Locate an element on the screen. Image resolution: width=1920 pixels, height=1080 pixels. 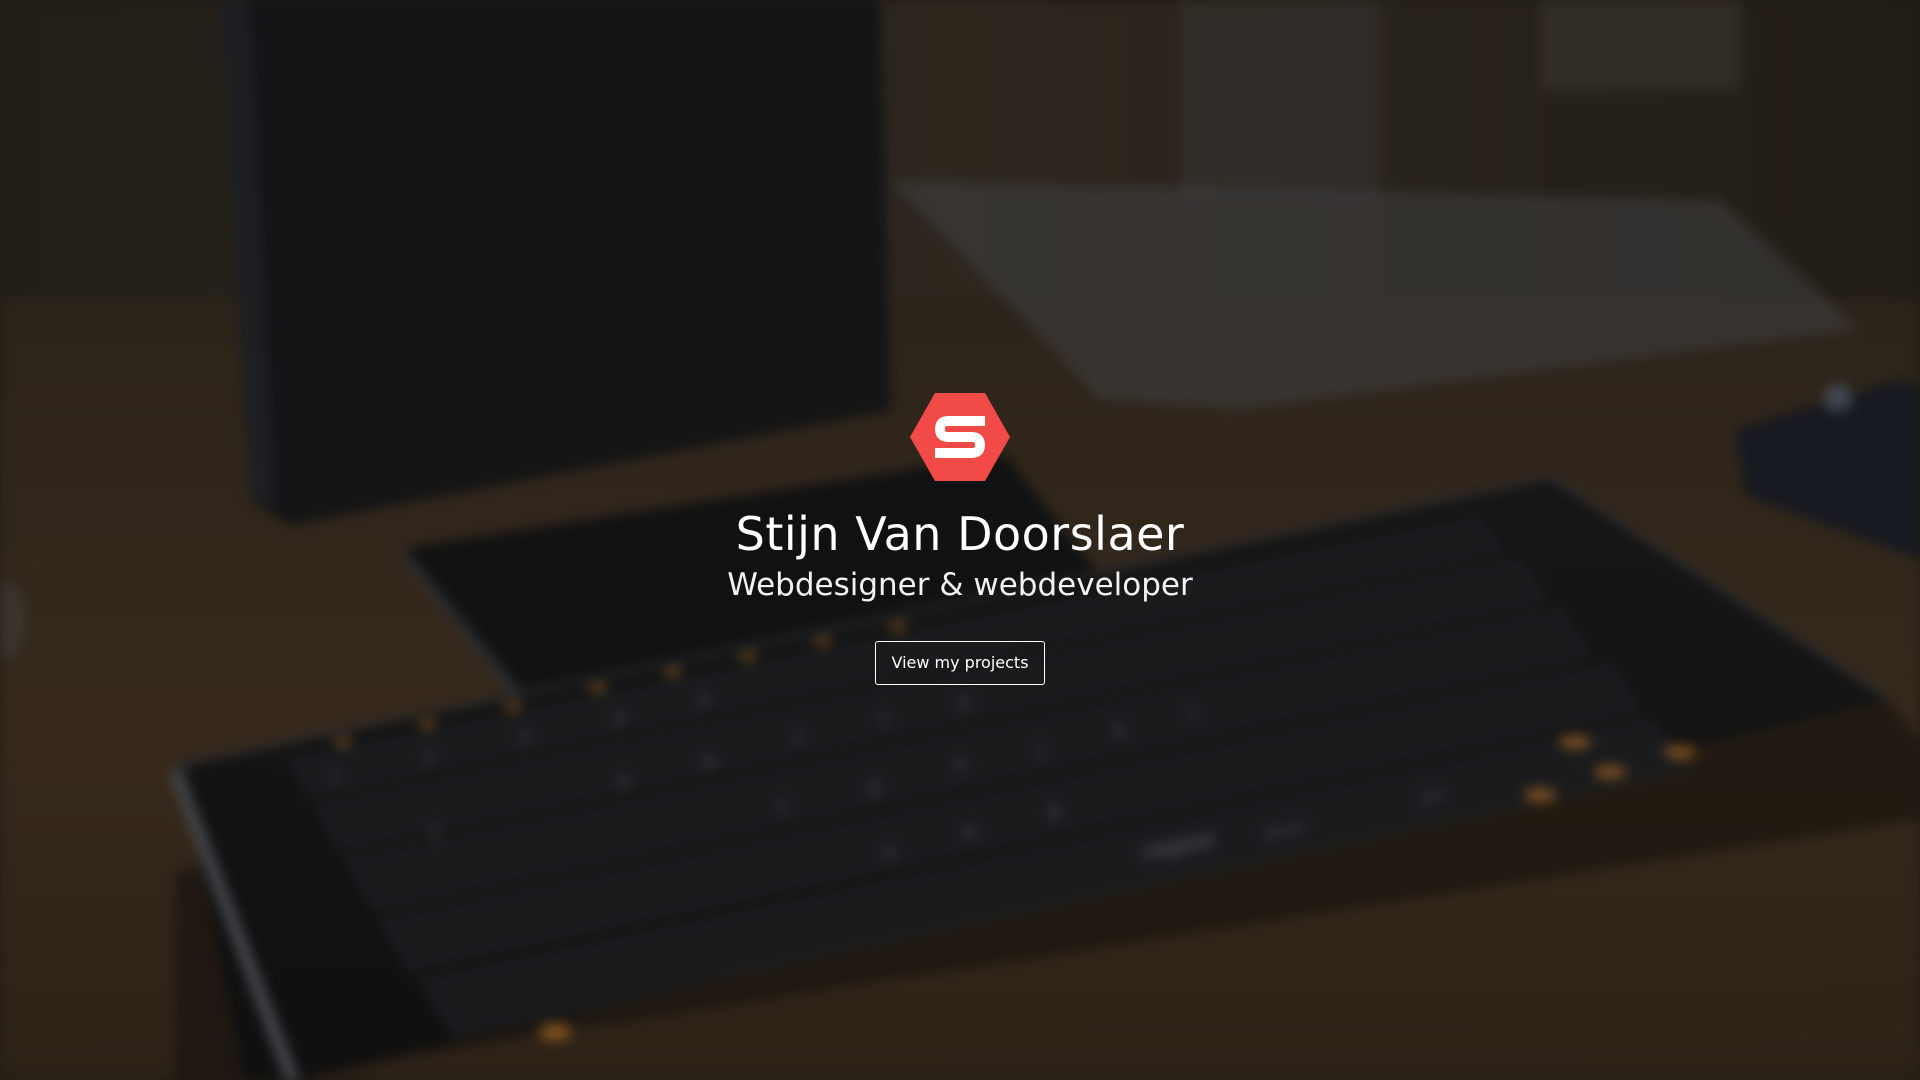
hexagon-s-logo-icon is located at coordinates (960, 437).